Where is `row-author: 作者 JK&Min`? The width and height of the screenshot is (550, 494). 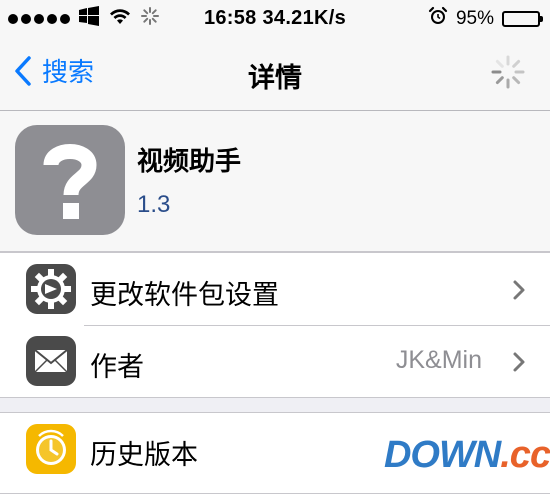 row-author: 作者 JK&Min is located at coordinates (275, 361).